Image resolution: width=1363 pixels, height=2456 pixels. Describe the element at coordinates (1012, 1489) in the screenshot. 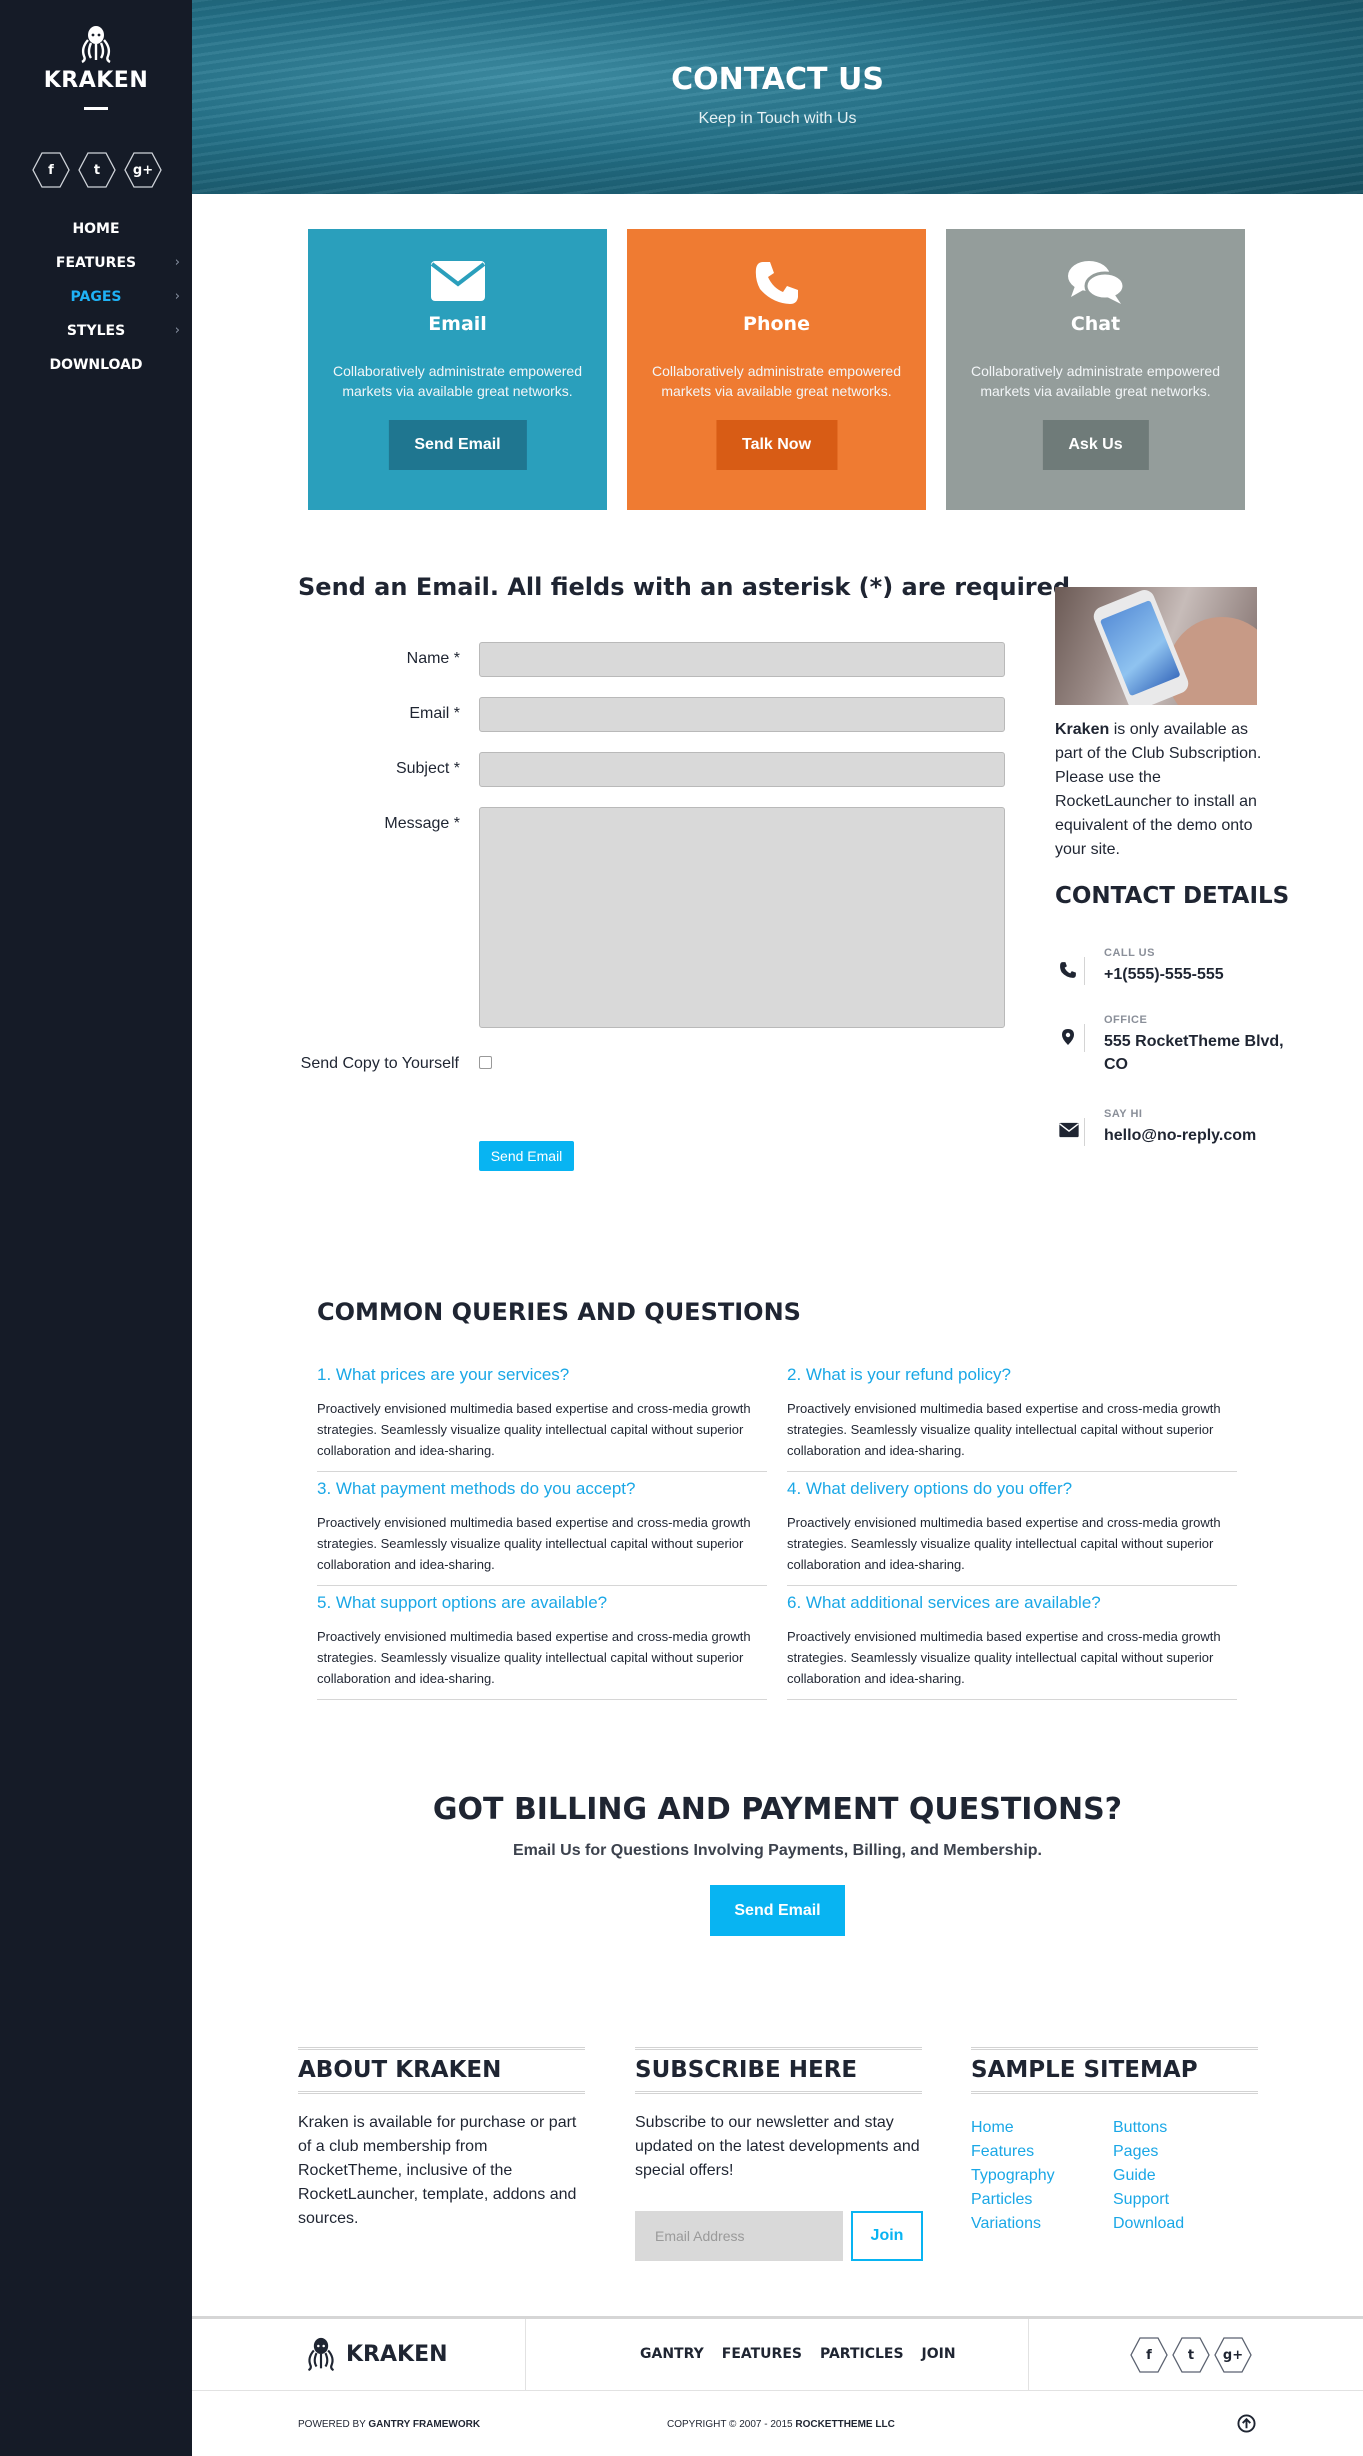

I see `faq-question: 4. What delivery options do you offer?` at that location.